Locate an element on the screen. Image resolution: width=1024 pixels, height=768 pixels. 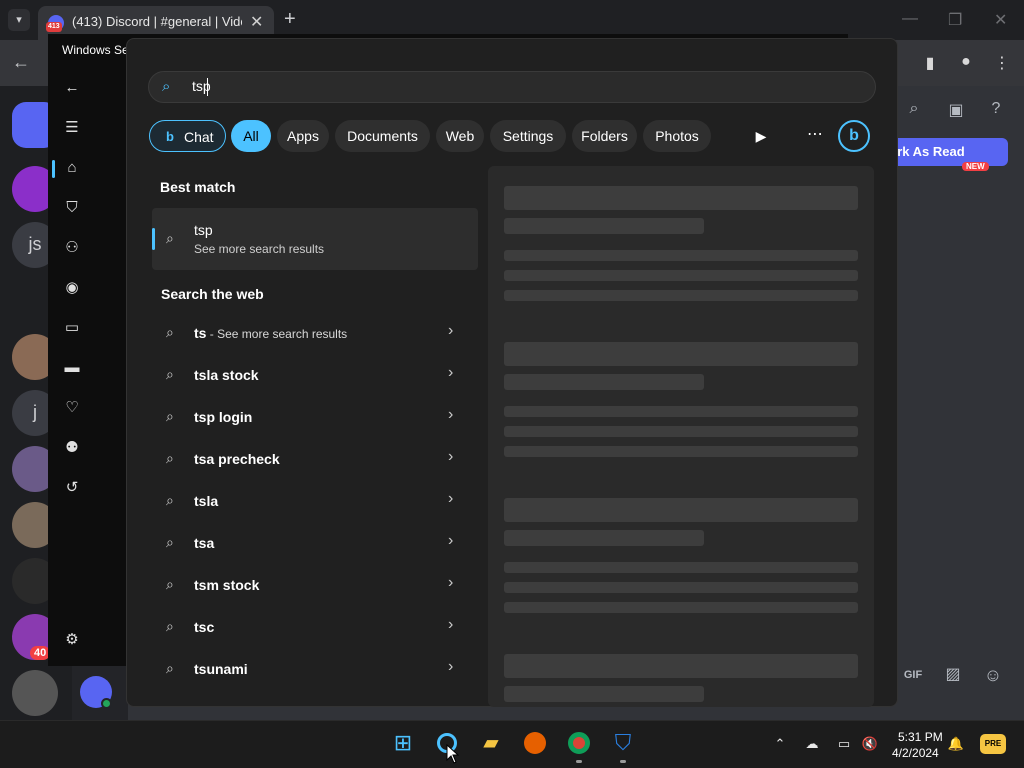
device-security-icon: ▬ is located at coordinates (72, 368).